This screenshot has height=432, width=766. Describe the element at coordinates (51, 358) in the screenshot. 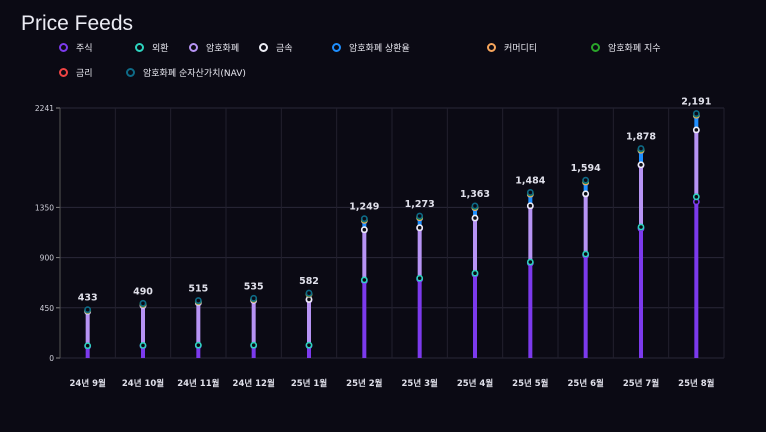

I see `y-tick-label: 0` at that location.